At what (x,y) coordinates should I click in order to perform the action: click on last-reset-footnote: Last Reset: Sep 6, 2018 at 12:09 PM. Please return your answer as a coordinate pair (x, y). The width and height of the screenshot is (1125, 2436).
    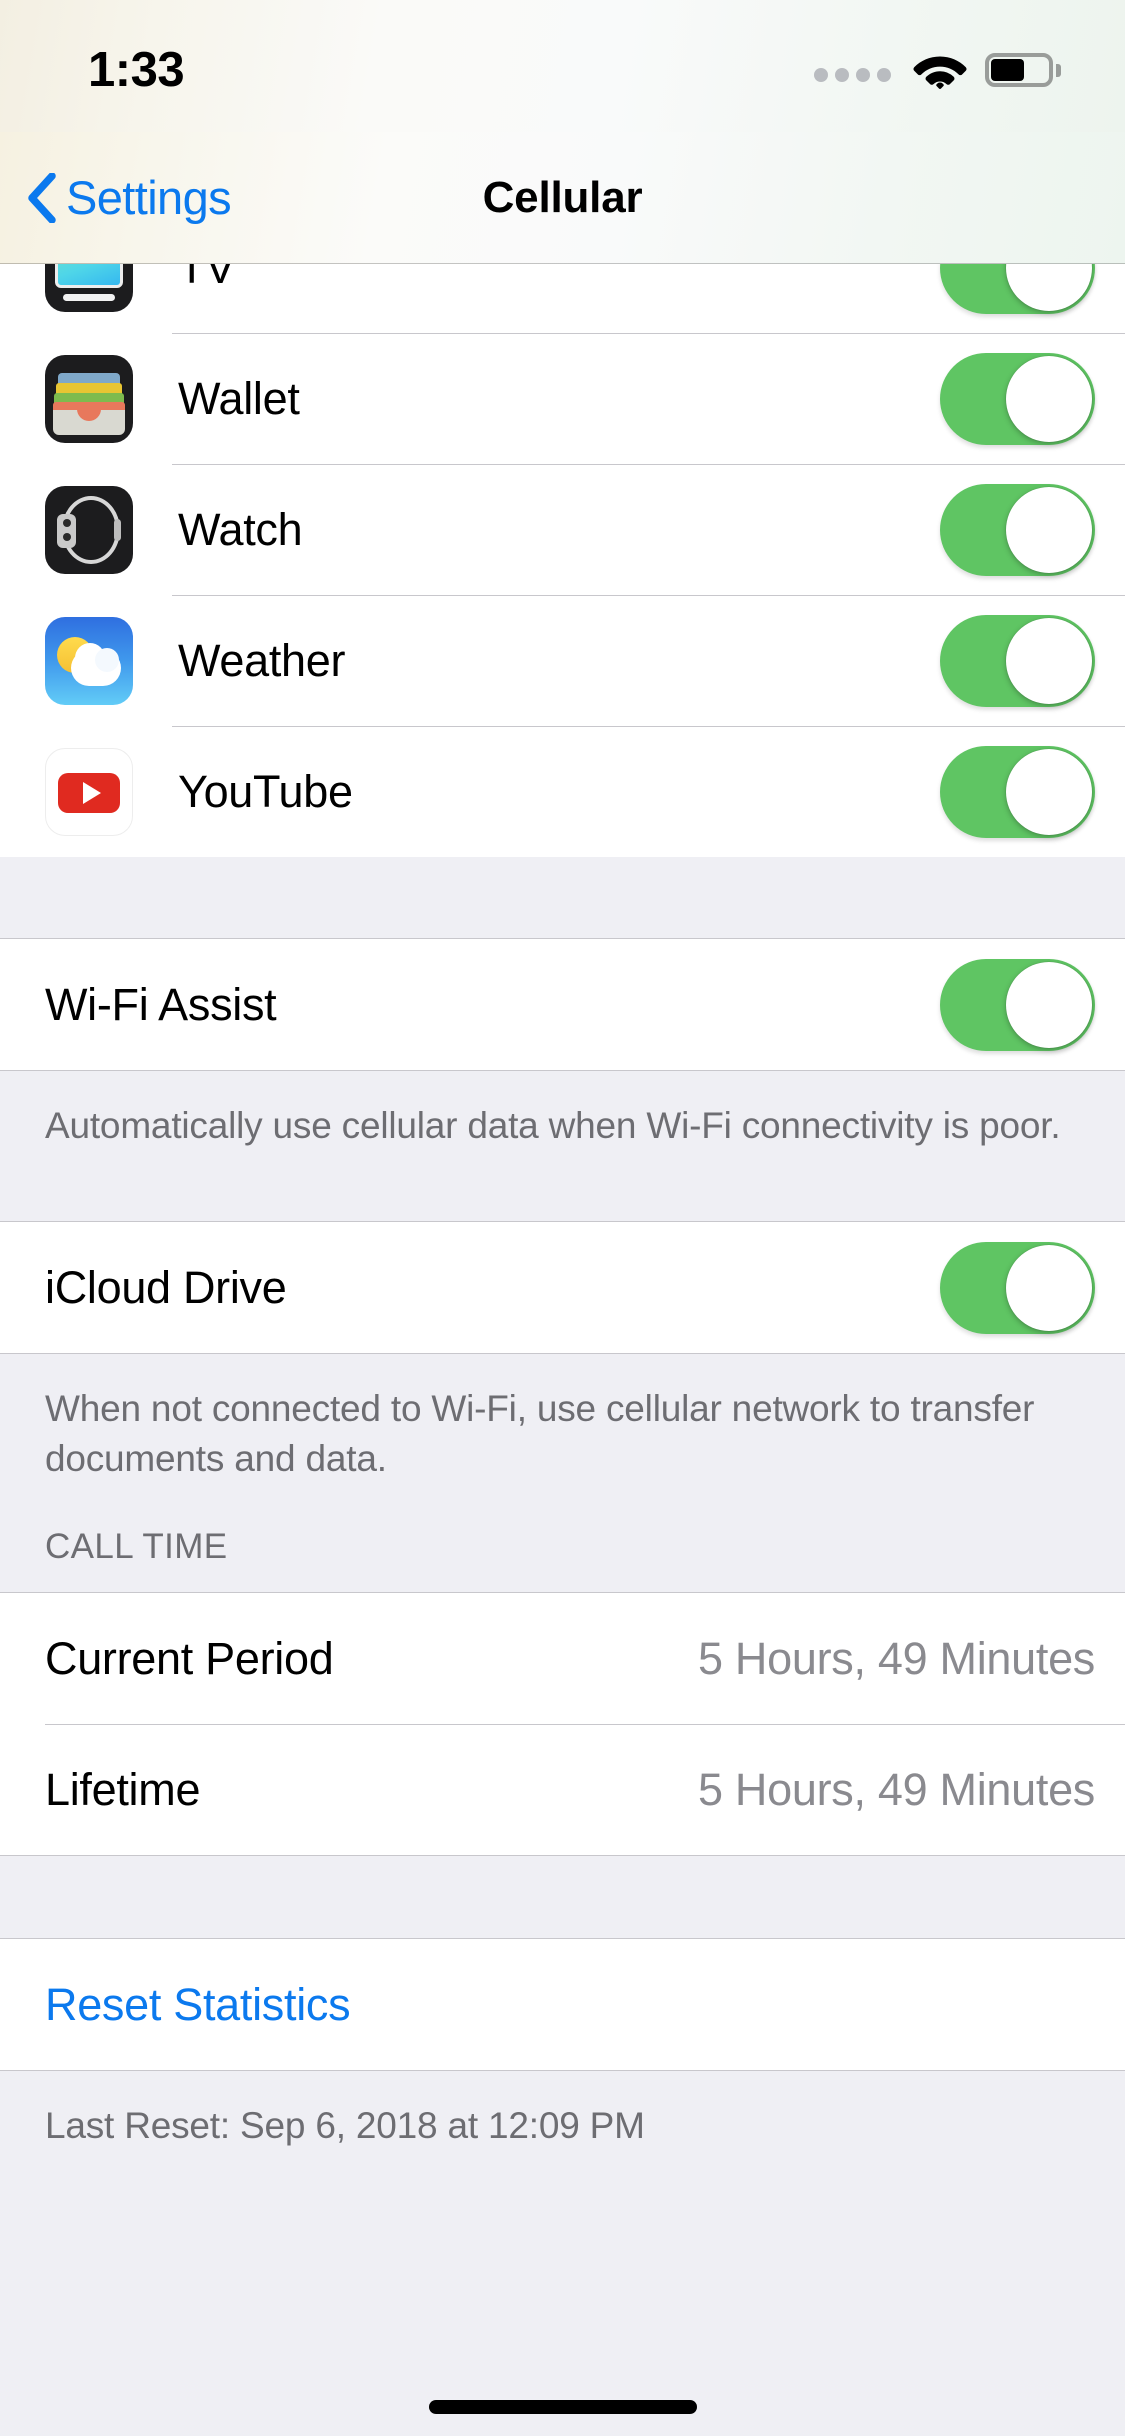
    Looking at the image, I should click on (562, 2111).